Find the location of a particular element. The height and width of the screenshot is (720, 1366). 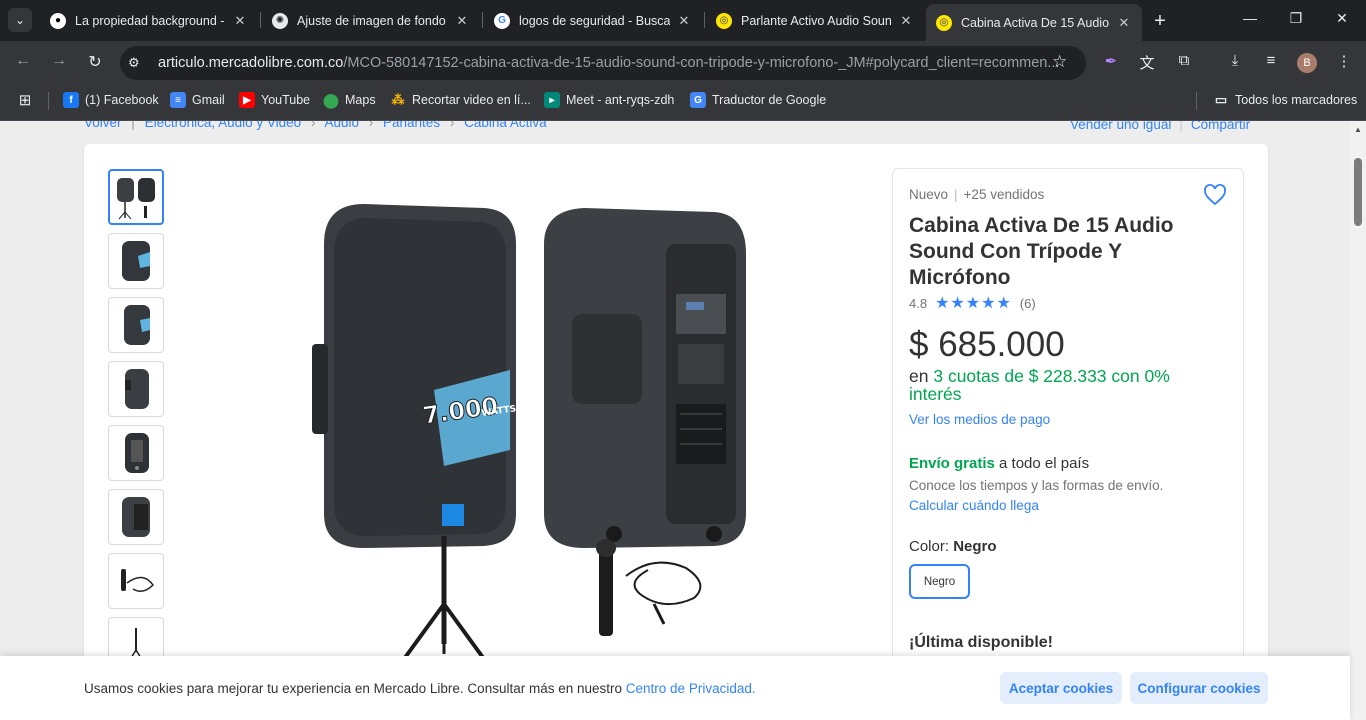

privacy-center-link: Centro de Privacidad. is located at coordinates (691, 688).